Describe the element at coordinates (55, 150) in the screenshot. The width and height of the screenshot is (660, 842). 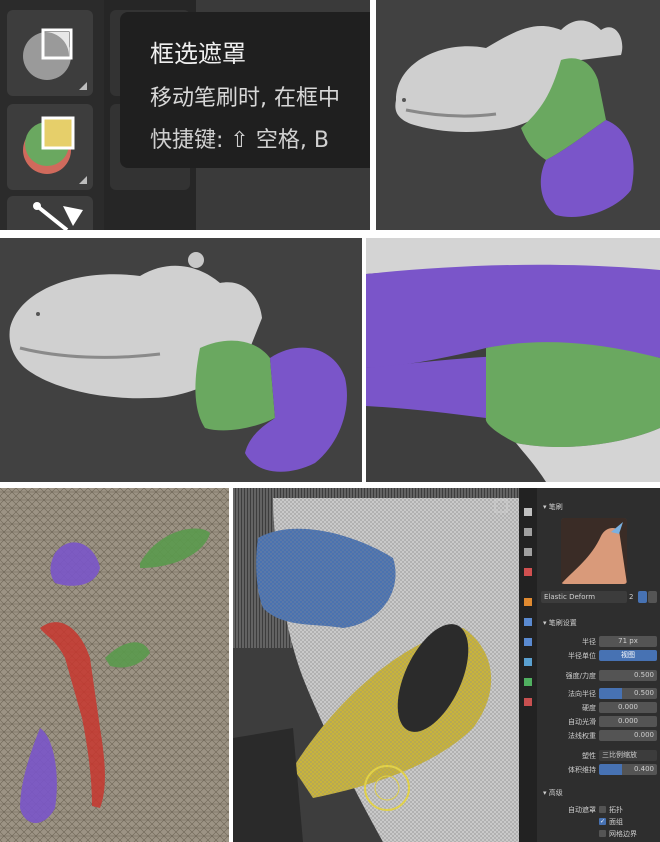
I see `face-set-icon` at that location.